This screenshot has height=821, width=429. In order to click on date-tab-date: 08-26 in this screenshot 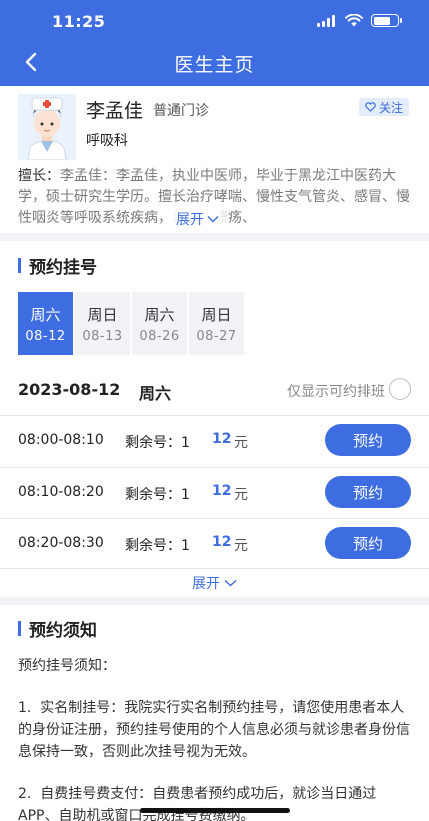, I will do `click(159, 336)`.